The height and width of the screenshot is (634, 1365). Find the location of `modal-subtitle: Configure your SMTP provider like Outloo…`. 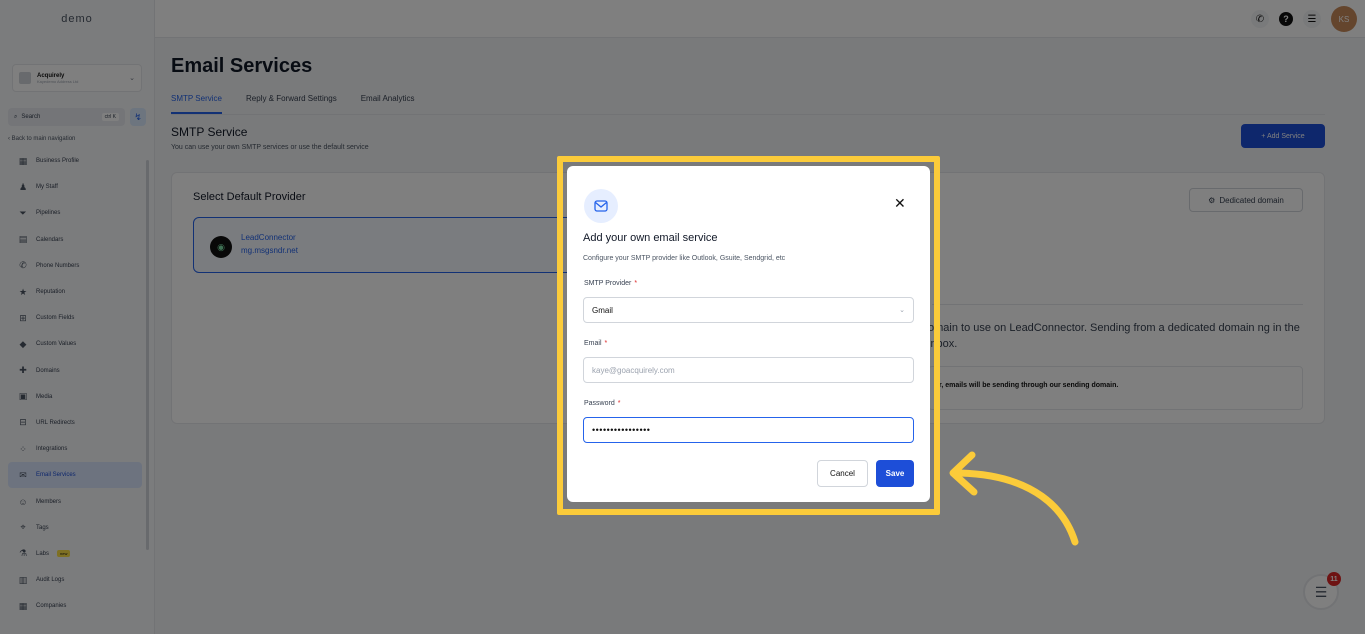

modal-subtitle: Configure your SMTP provider like Outloo… is located at coordinates (684, 258).